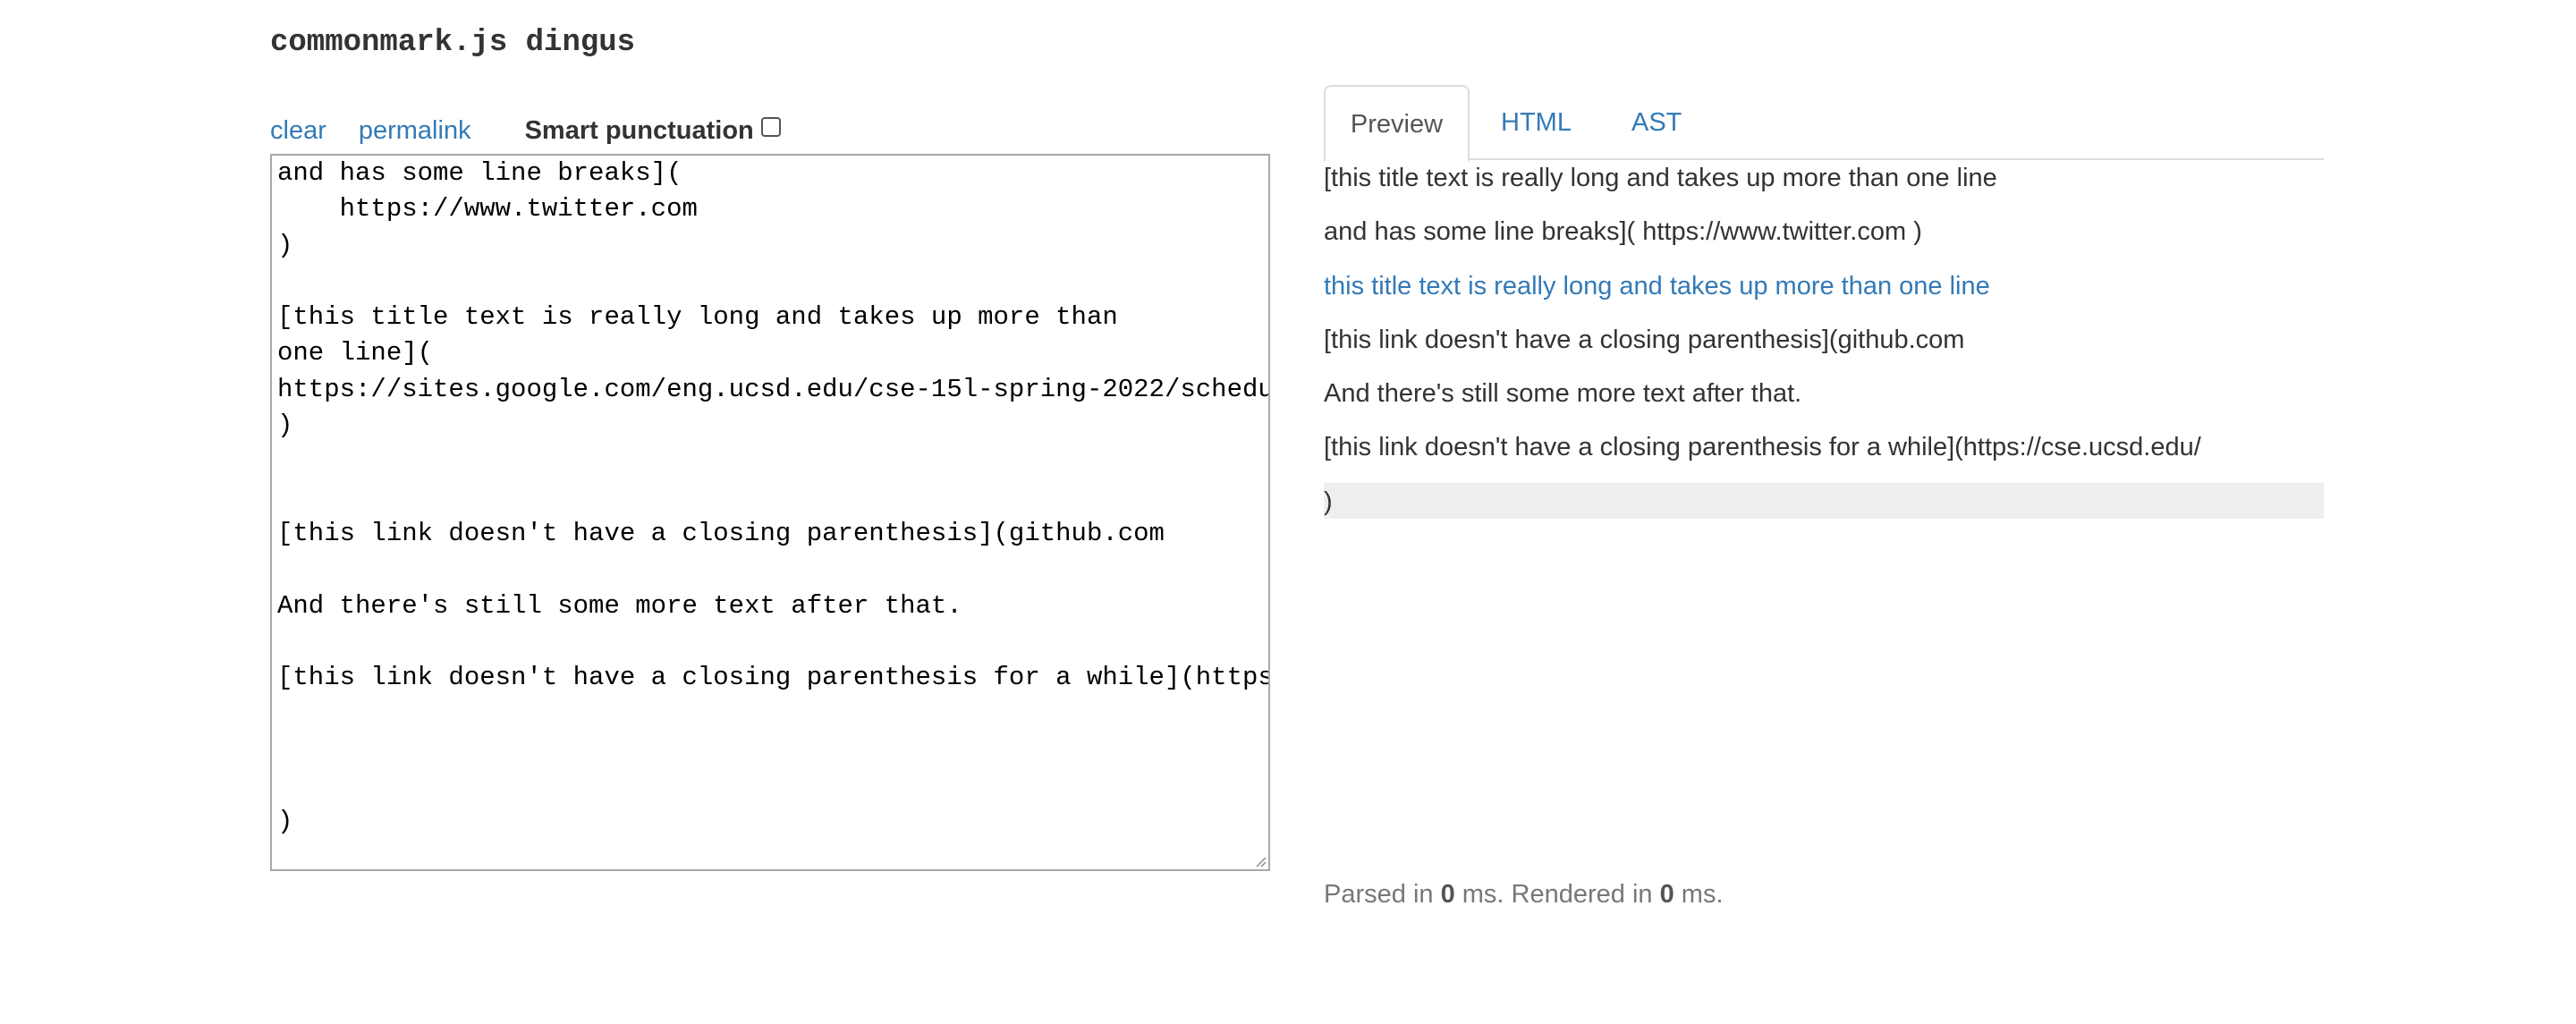 The height and width of the screenshot is (1024, 2576). Describe the element at coordinates (453, 43) in the screenshot. I see `page-title: commonmark.js dingus` at that location.